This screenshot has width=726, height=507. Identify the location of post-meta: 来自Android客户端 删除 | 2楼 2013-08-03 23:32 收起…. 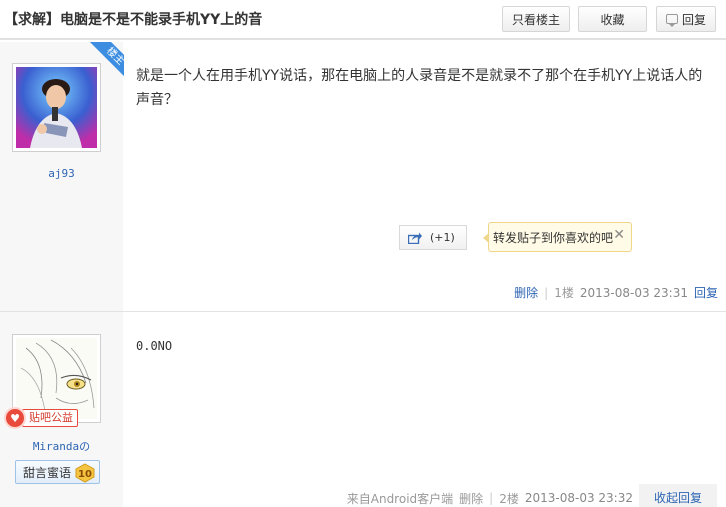
(532, 495).